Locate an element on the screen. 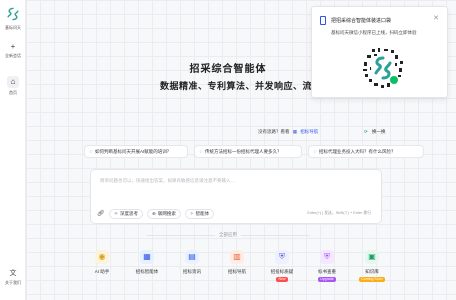 Image resolution: width=456 pixels, height=300 pixels. phone-icon is located at coordinates (323, 20).